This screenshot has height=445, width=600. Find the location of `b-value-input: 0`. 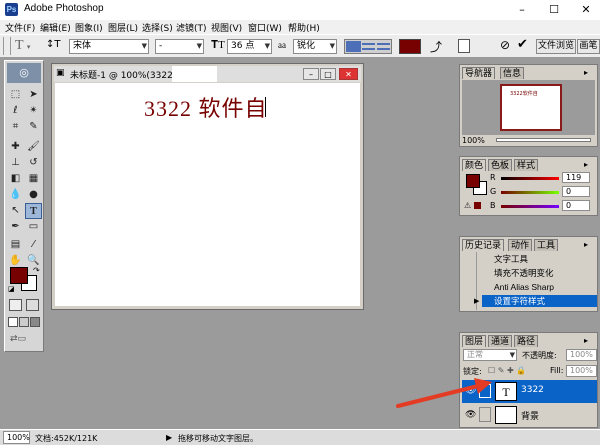

b-value-input: 0 is located at coordinates (576, 205).